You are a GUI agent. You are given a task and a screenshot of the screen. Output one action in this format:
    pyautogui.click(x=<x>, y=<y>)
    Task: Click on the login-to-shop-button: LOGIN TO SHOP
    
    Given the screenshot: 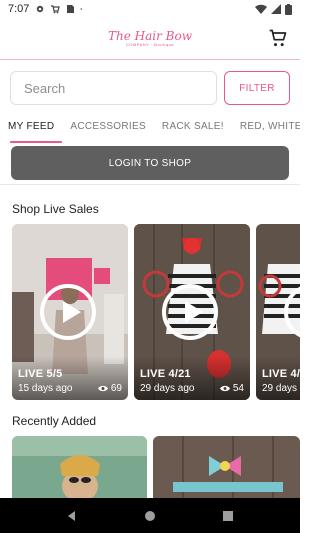 What is the action you would take?
    pyautogui.click(x=150, y=163)
    